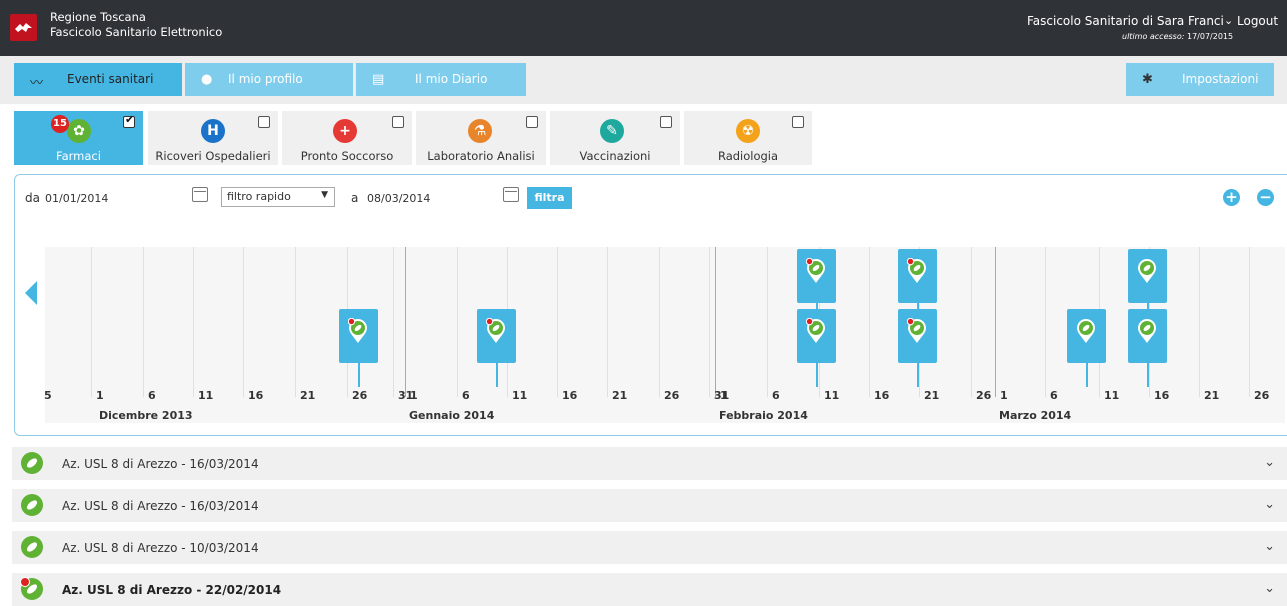 The image size is (1287, 606). What do you see at coordinates (78, 156) in the screenshot?
I see `category-label: Farmaci` at bounding box center [78, 156].